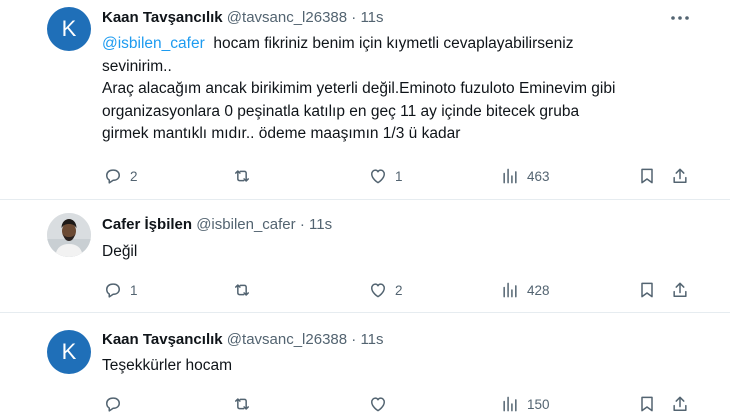  I want to click on mention-link: @isbilen_cafer, so click(153, 43).